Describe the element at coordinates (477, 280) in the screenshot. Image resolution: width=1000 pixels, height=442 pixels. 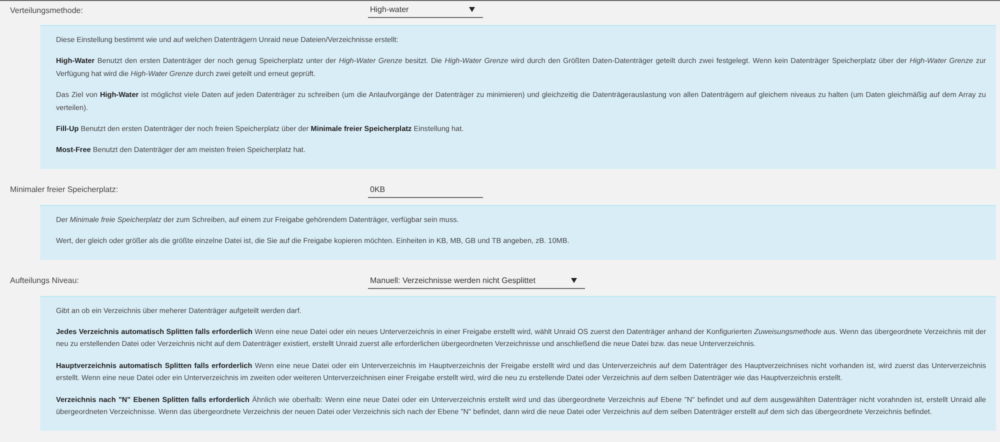
I see `dropdown: Manuell: Verzeichnisse werden nicht Gesplittet` at that location.